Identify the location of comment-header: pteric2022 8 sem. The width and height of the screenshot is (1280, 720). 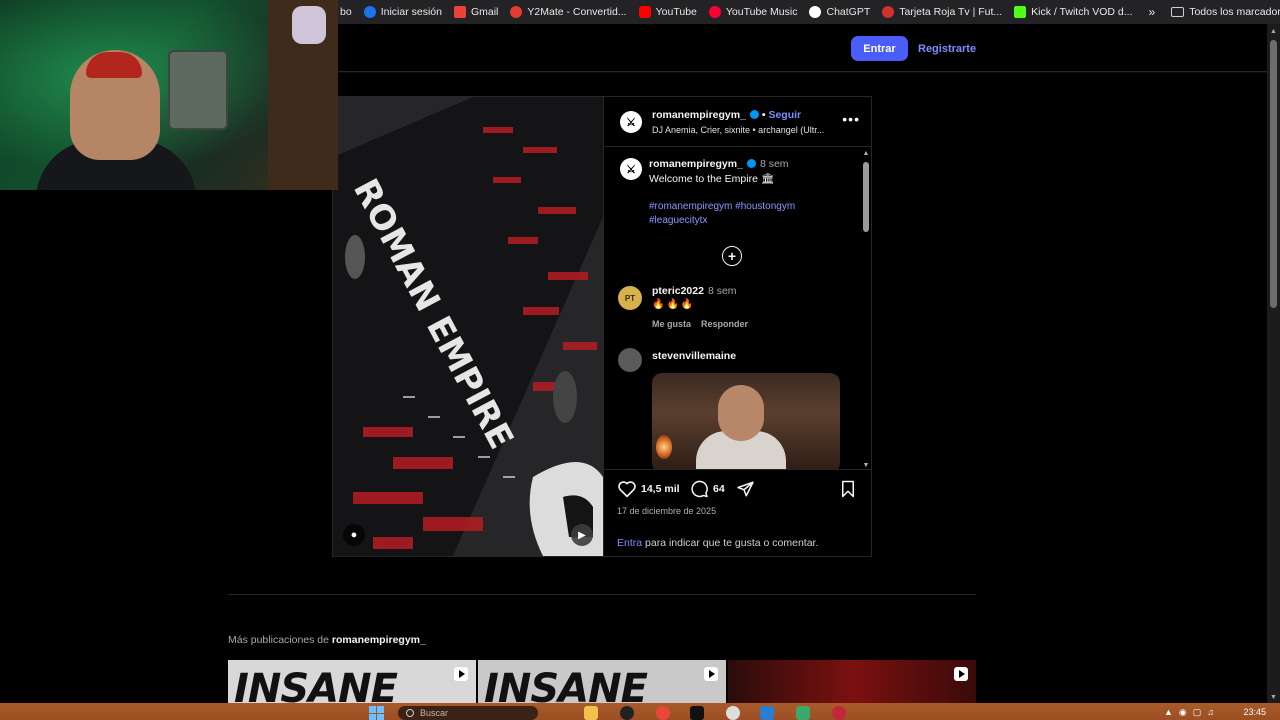
(694, 291).